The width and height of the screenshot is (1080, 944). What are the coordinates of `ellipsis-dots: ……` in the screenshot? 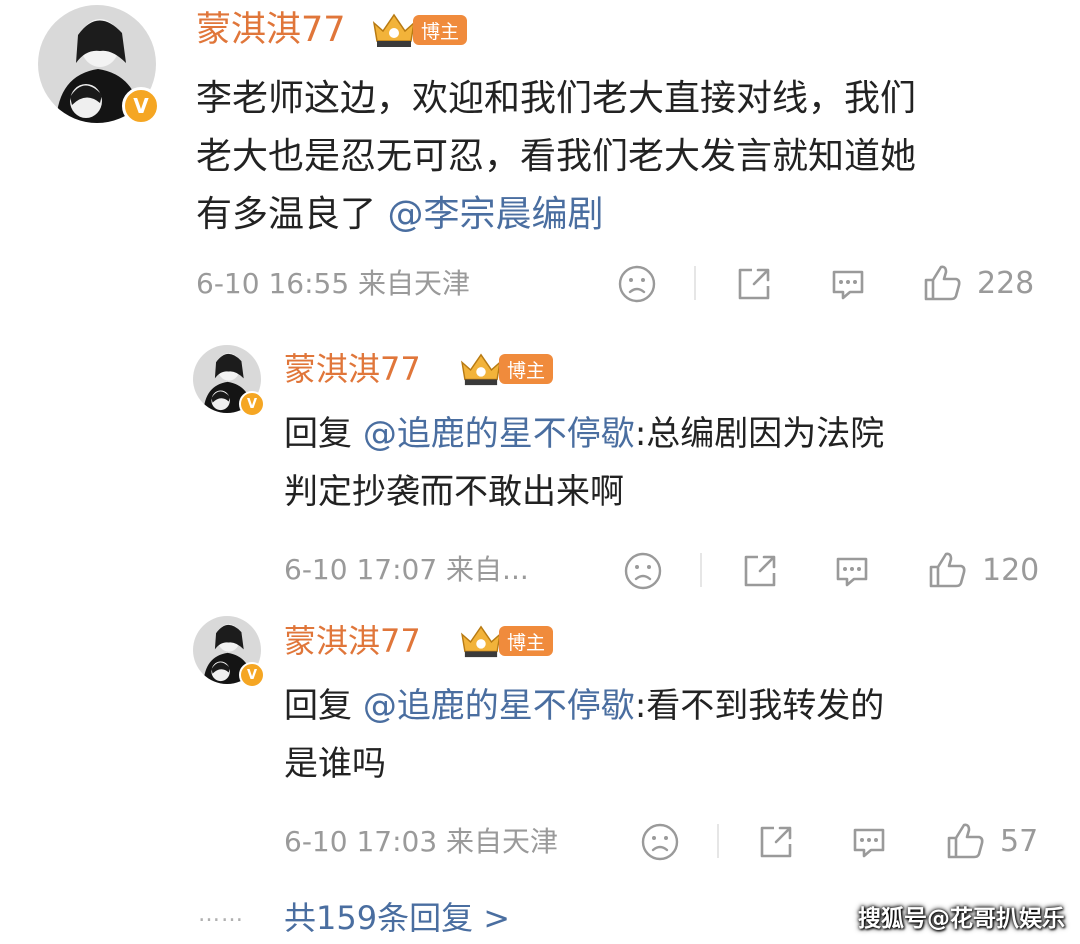 It's located at (221, 914).